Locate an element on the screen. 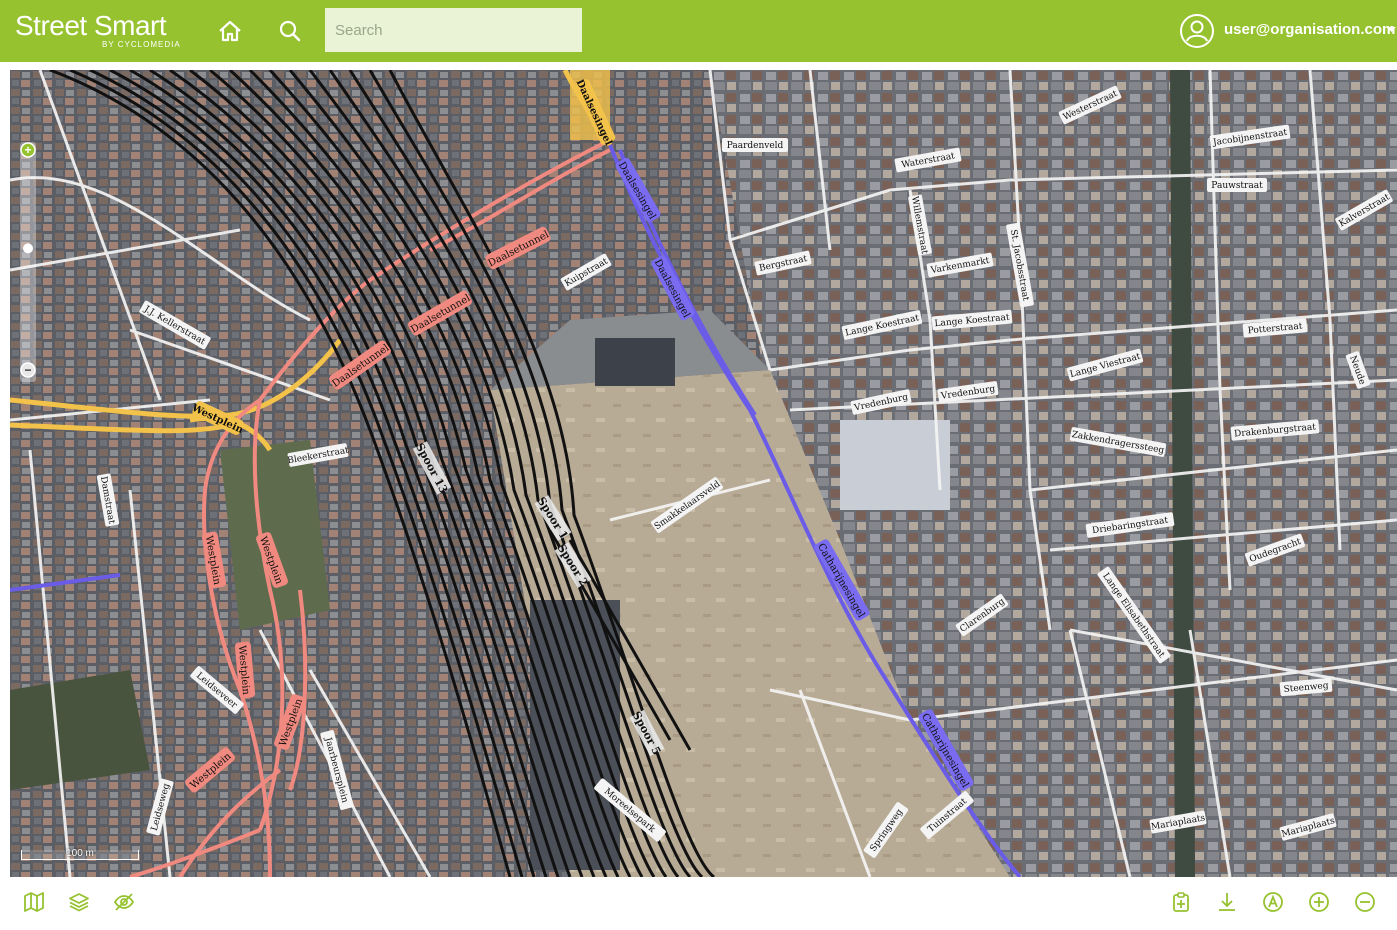 The image size is (1397, 930). zoom-out-icon is located at coordinates (1365, 902).